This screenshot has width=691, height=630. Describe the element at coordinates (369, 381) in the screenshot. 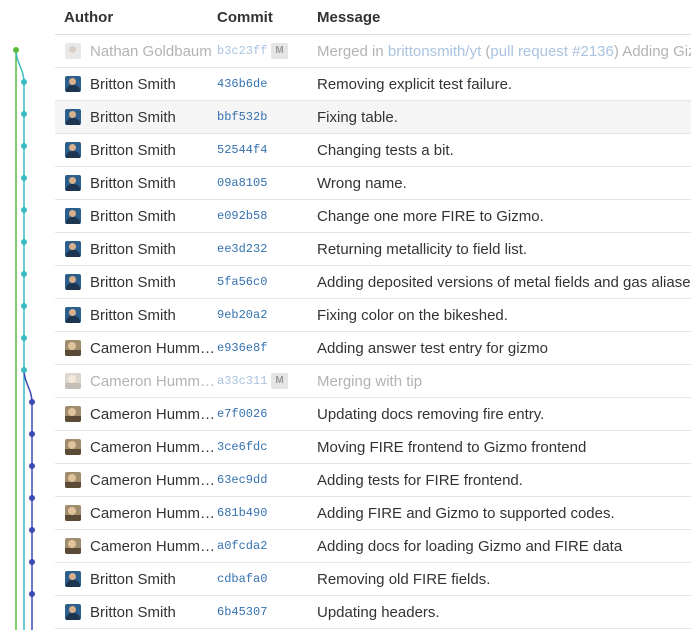

I see `commit-message-text: Merging with tip` at that location.